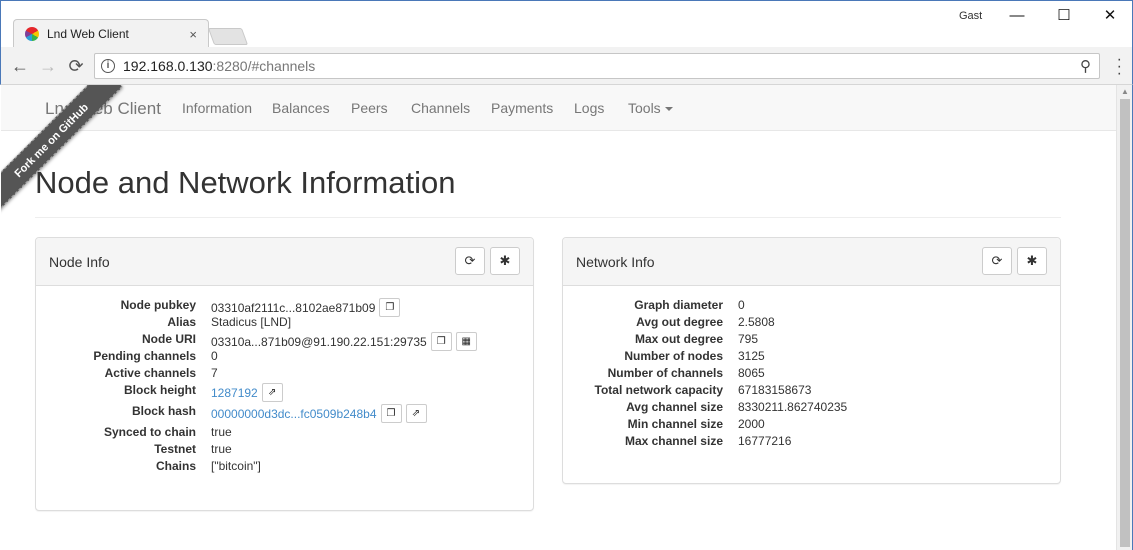 The height and width of the screenshot is (550, 1133). I want to click on maximize-button: ☐, so click(1064, 16).